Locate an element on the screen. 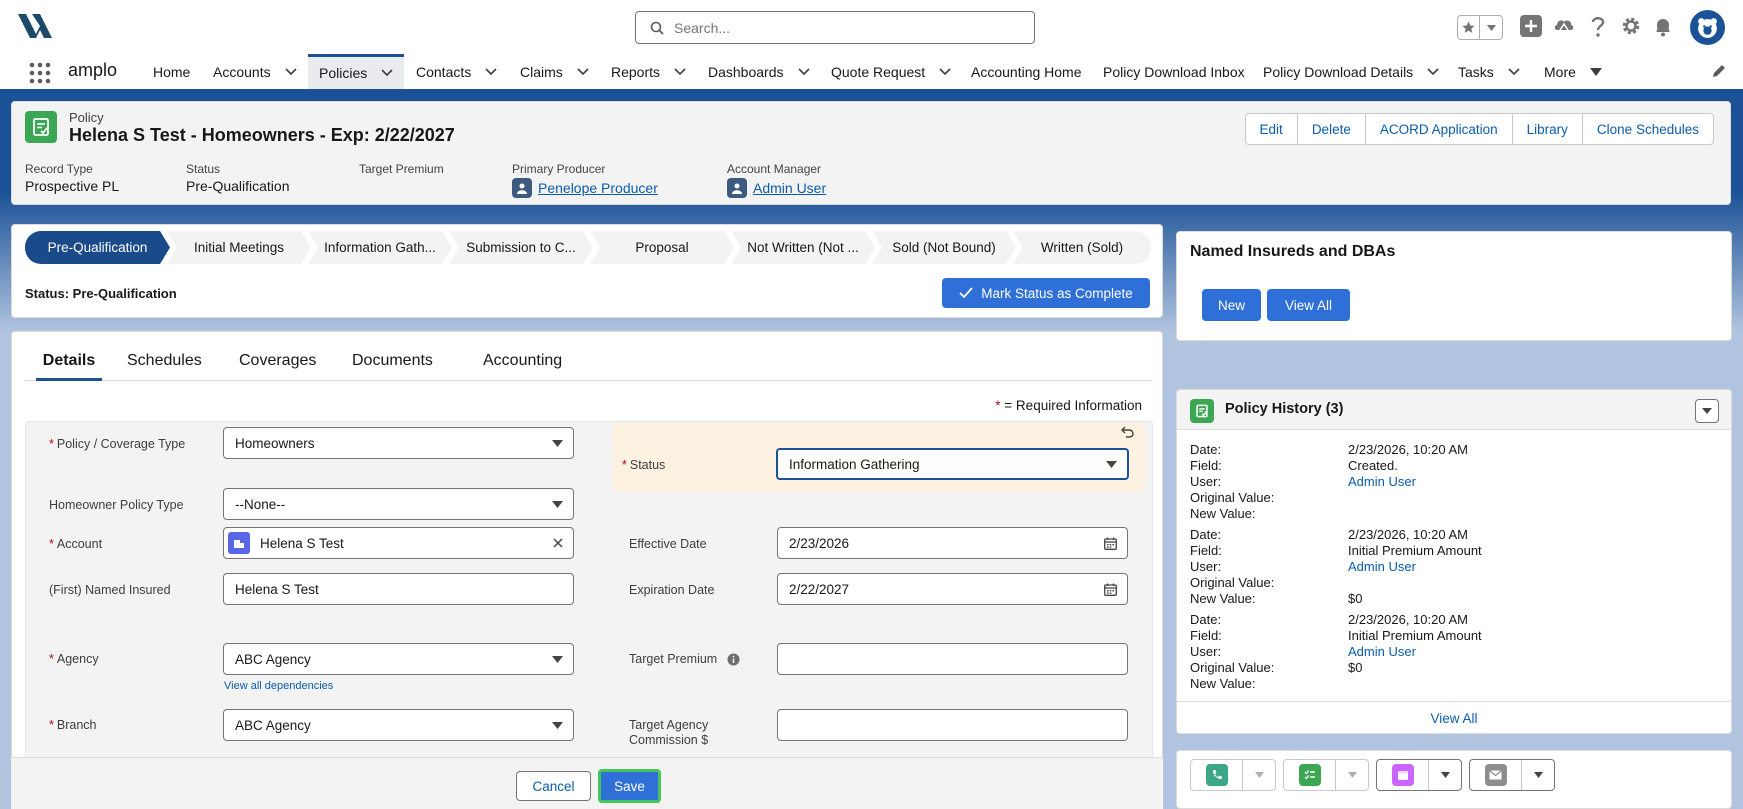  star-icon is located at coordinates (1469, 27).